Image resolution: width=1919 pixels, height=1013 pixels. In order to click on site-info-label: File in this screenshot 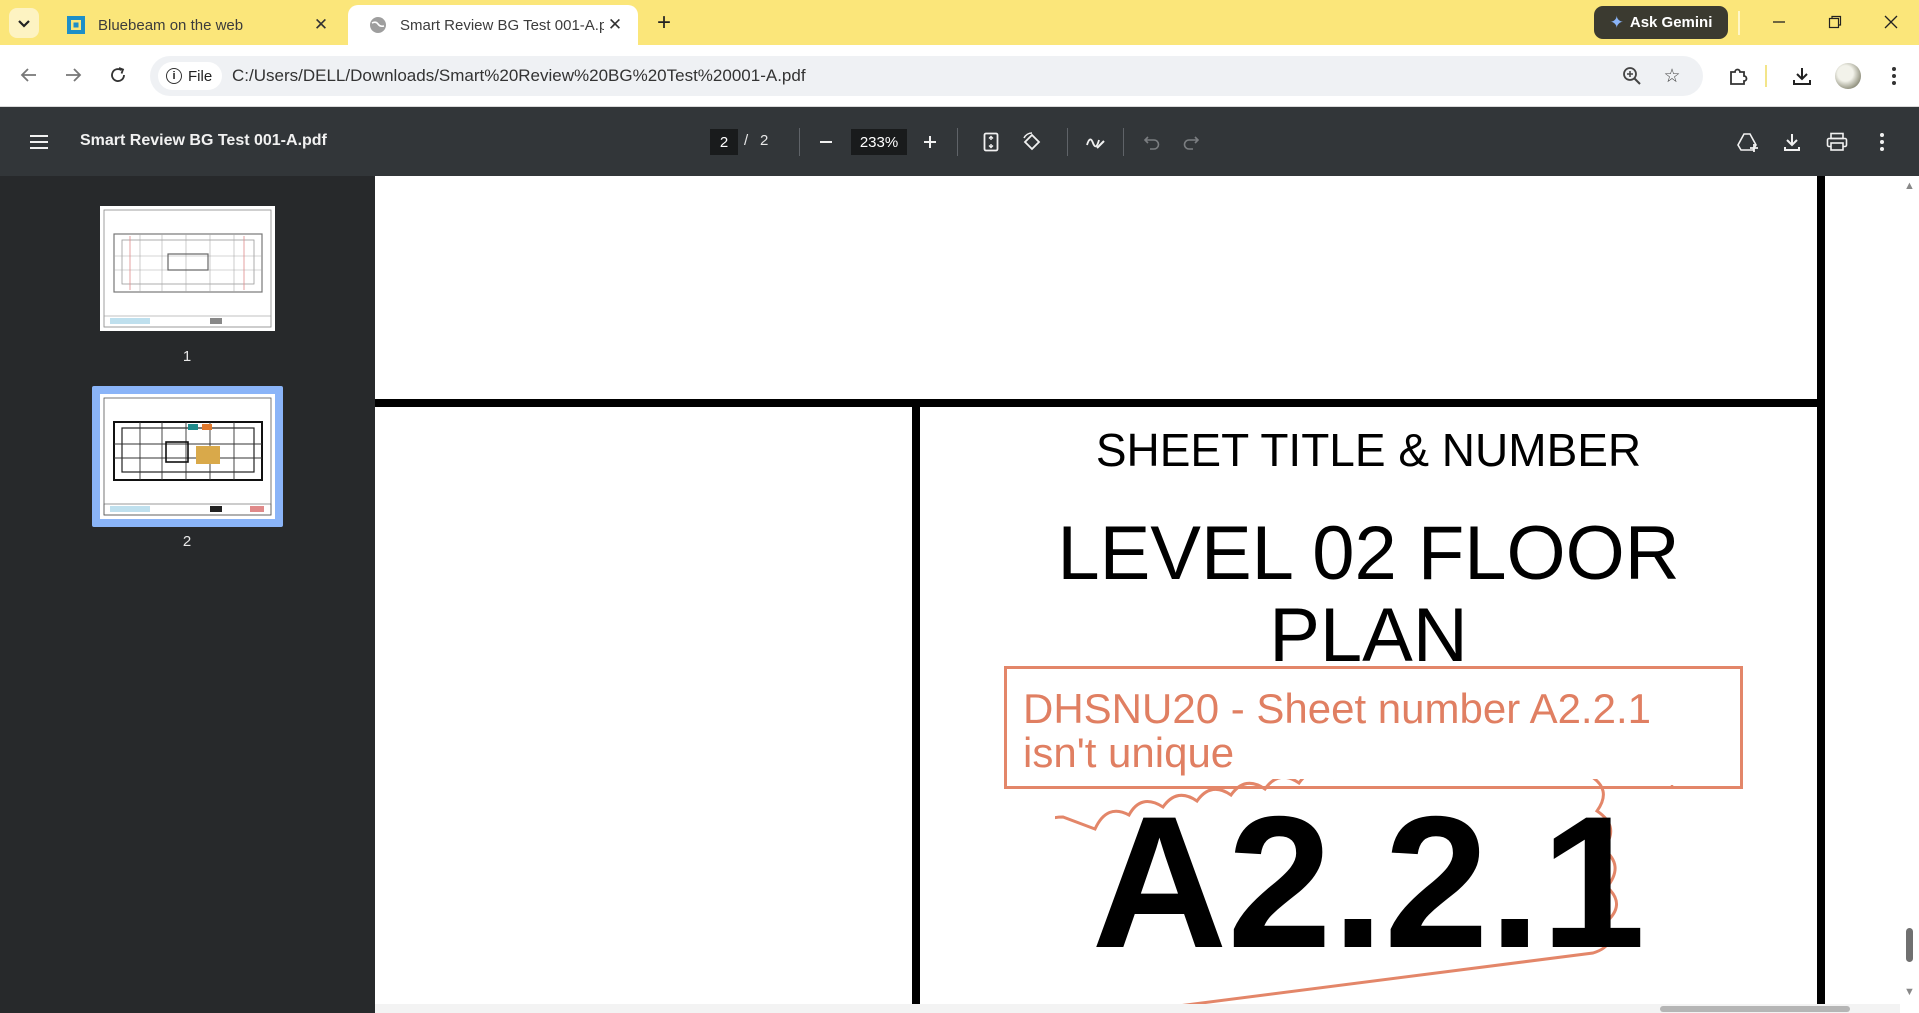, I will do `click(200, 76)`.